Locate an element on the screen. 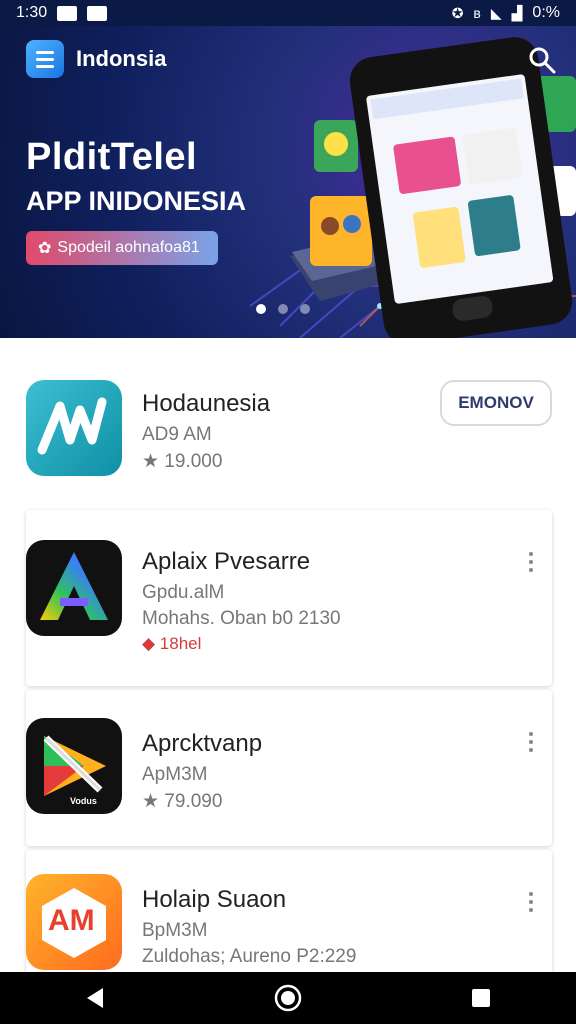  hero-promo-button: ✿ Spodeil aohnafoa81 is located at coordinates (122, 248).